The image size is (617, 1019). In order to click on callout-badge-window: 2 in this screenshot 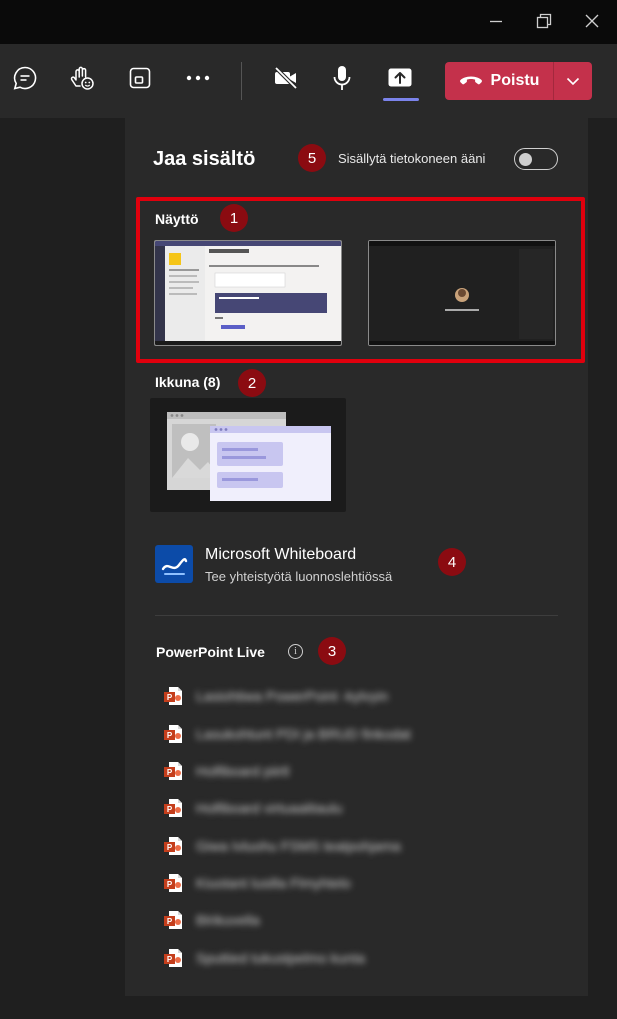, I will do `click(252, 383)`.